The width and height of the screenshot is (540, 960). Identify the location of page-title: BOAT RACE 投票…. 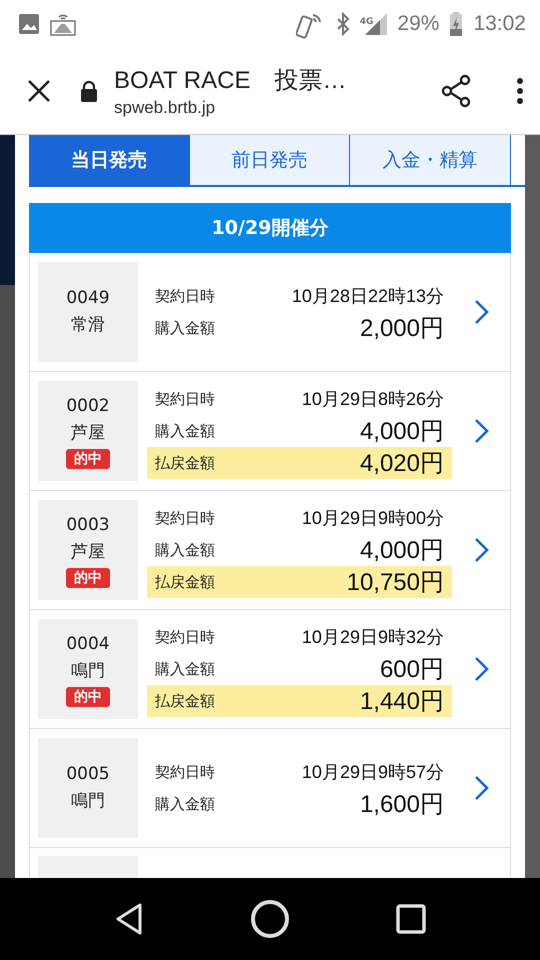
(231, 81).